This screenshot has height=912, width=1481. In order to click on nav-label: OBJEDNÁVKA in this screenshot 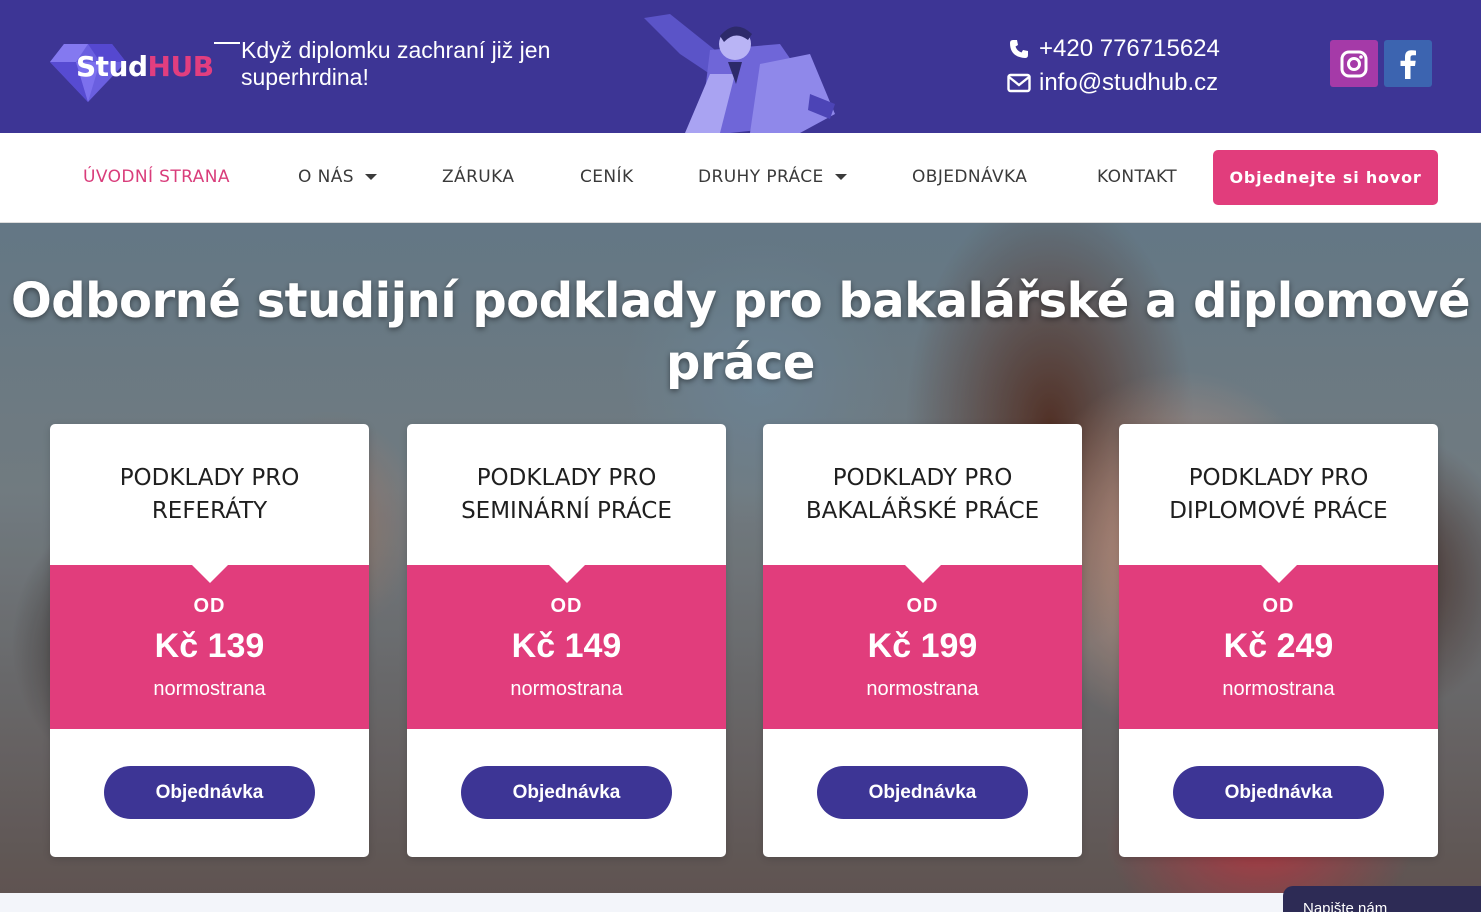, I will do `click(970, 177)`.